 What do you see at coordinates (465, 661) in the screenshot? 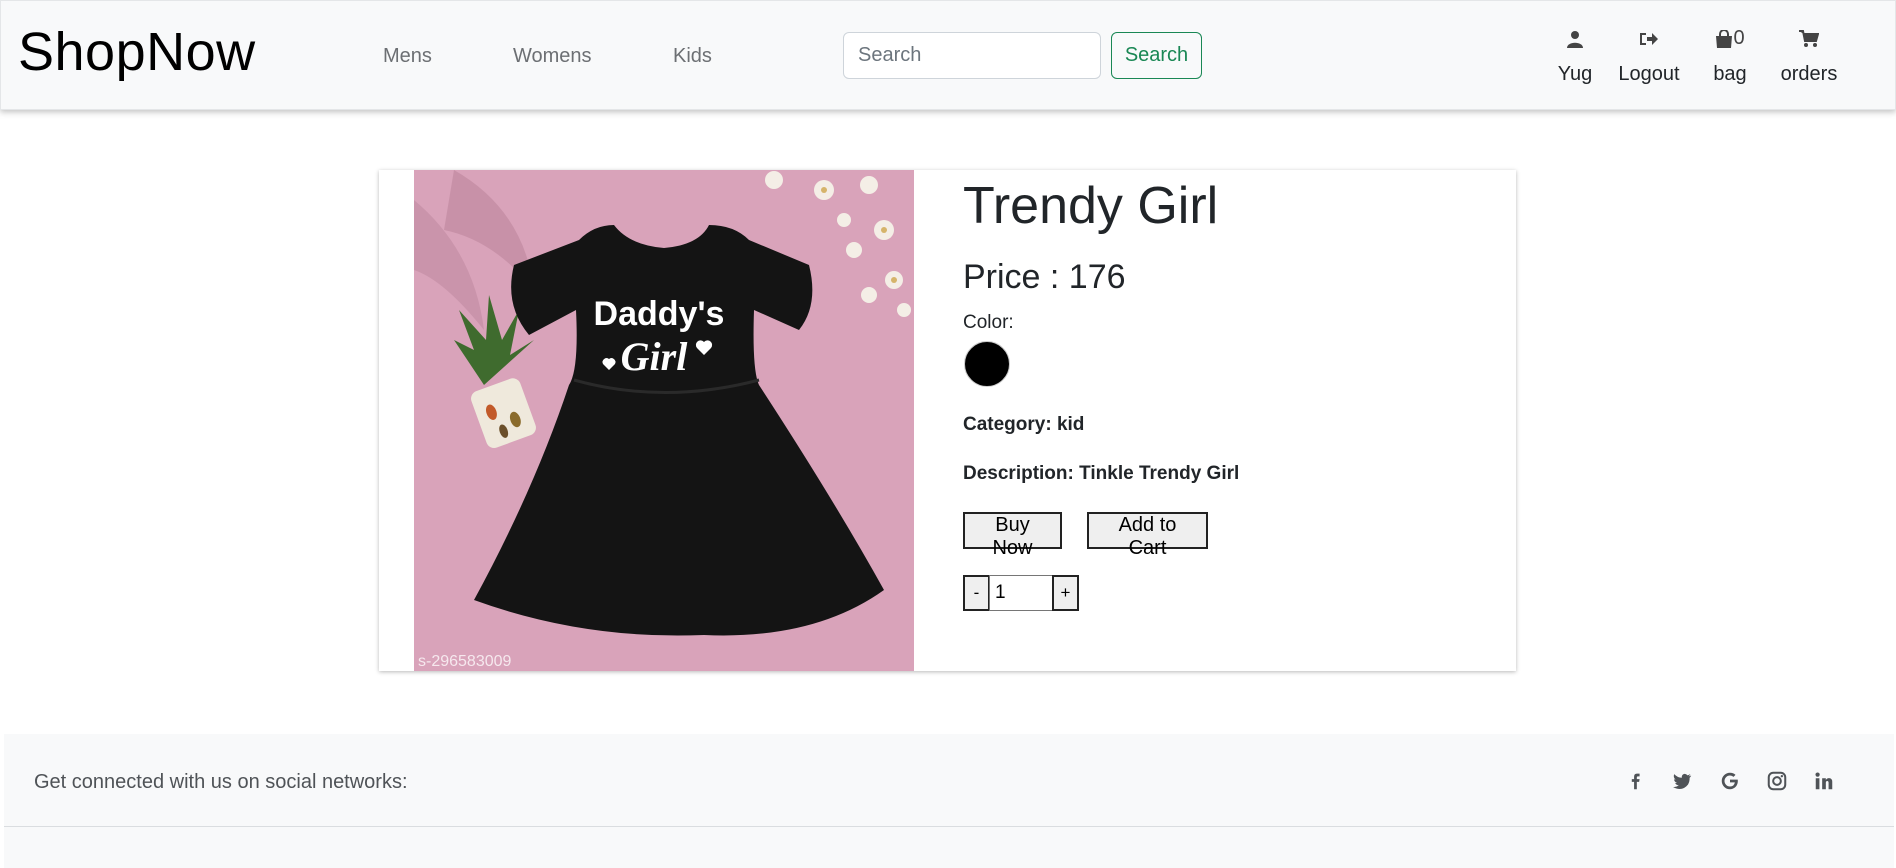
I see `image-watermark: s-296583009` at bounding box center [465, 661].